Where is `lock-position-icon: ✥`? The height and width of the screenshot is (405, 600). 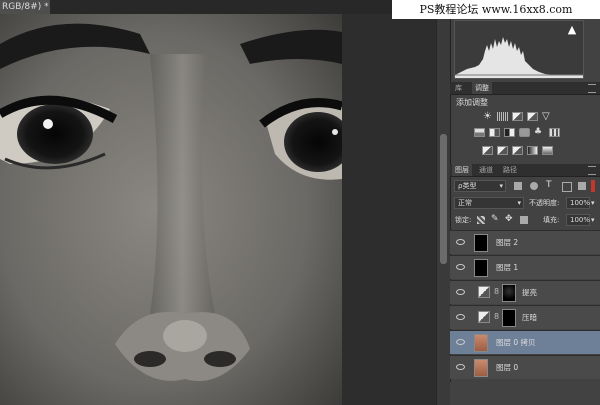
lock-position-icon: ✥ is located at coordinates (509, 219).